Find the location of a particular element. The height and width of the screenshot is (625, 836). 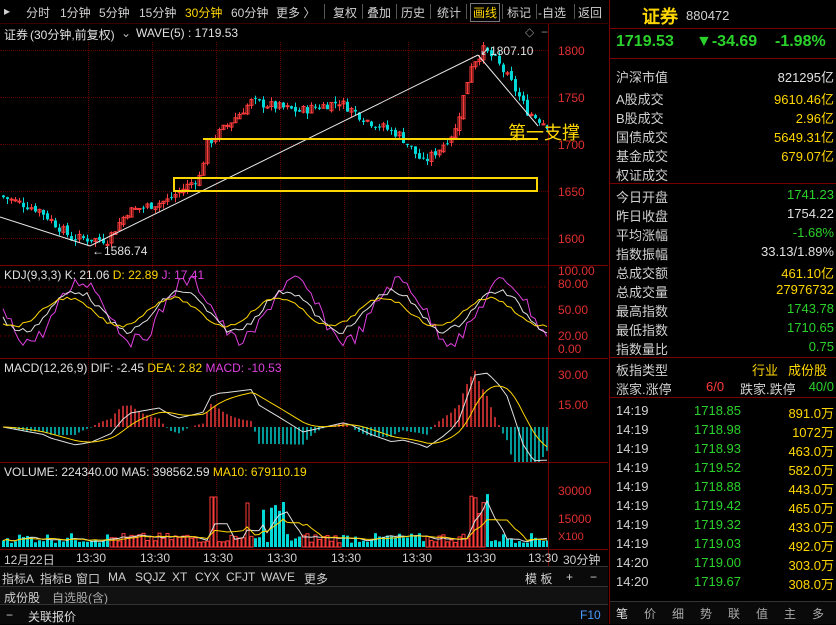

mark-button: 标记 is located at coordinates (519, 12).